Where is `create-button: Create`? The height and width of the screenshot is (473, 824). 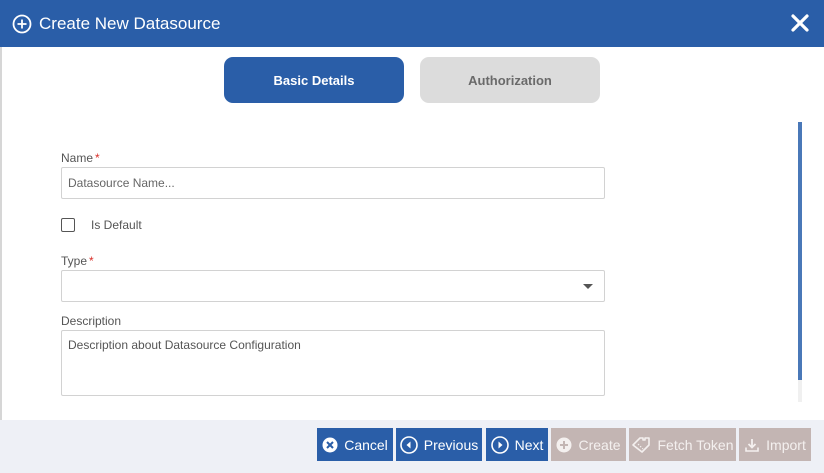 create-button: Create is located at coordinates (588, 444).